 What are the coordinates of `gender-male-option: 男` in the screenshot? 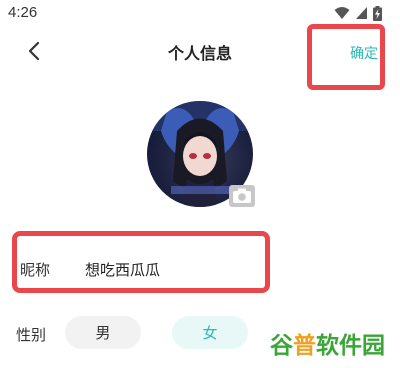 It's located at (103, 332).